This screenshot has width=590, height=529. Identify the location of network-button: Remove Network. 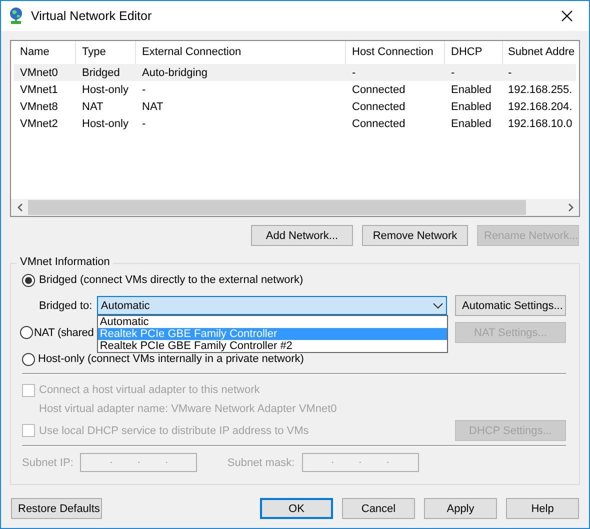
(415, 235).